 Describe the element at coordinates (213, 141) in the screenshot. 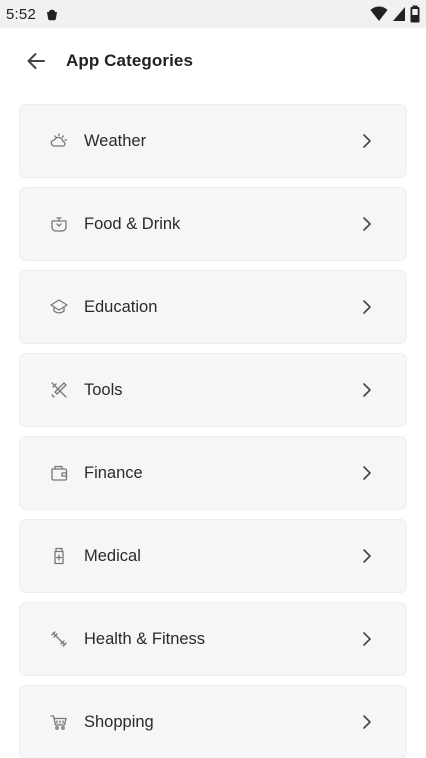

I see `category-weather: Weather` at that location.